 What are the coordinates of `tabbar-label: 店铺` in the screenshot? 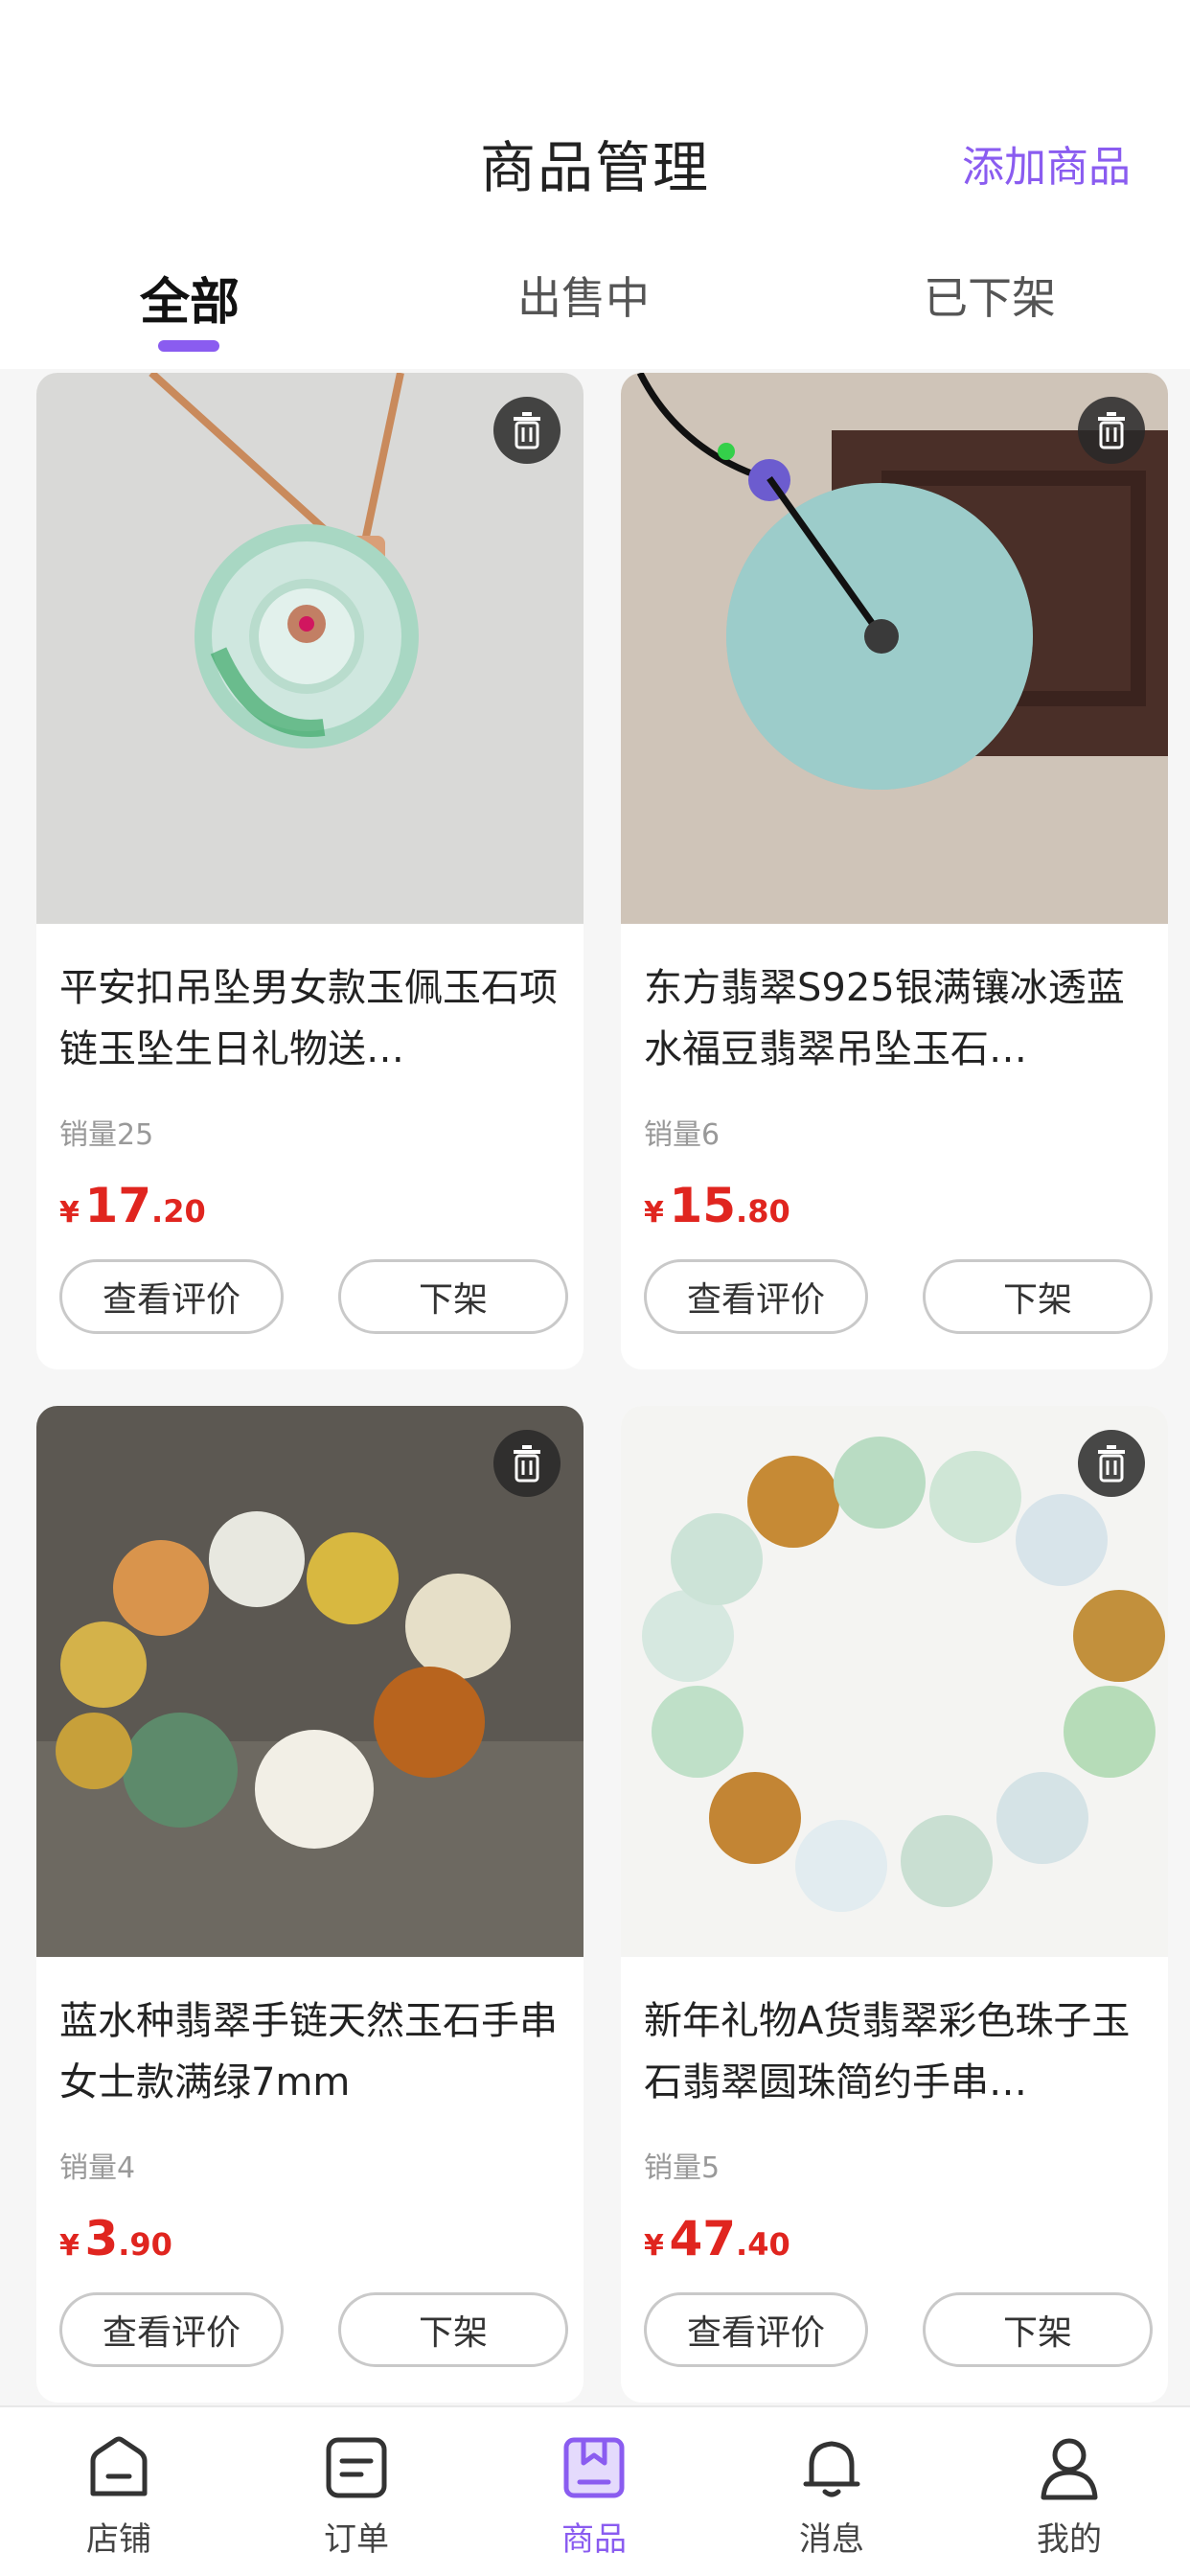 It's located at (119, 2539).